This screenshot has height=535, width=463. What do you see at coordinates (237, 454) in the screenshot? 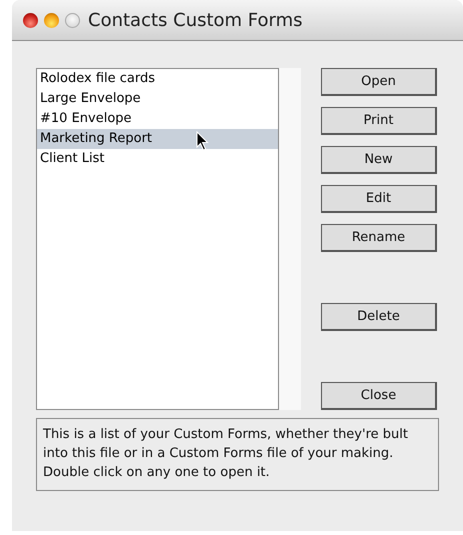
I see `description-text: This is a list of your Custom Forms, whether they're bult into this file or in a Custom Forms file of your making. Double click on any one to open it.` at bounding box center [237, 454].